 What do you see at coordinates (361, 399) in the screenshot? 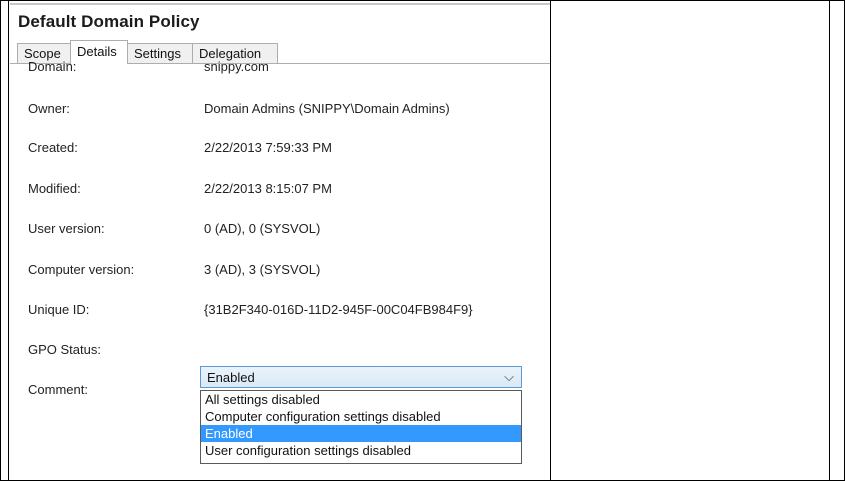
I see `option-all-settings-disabled: All settings disabled` at bounding box center [361, 399].